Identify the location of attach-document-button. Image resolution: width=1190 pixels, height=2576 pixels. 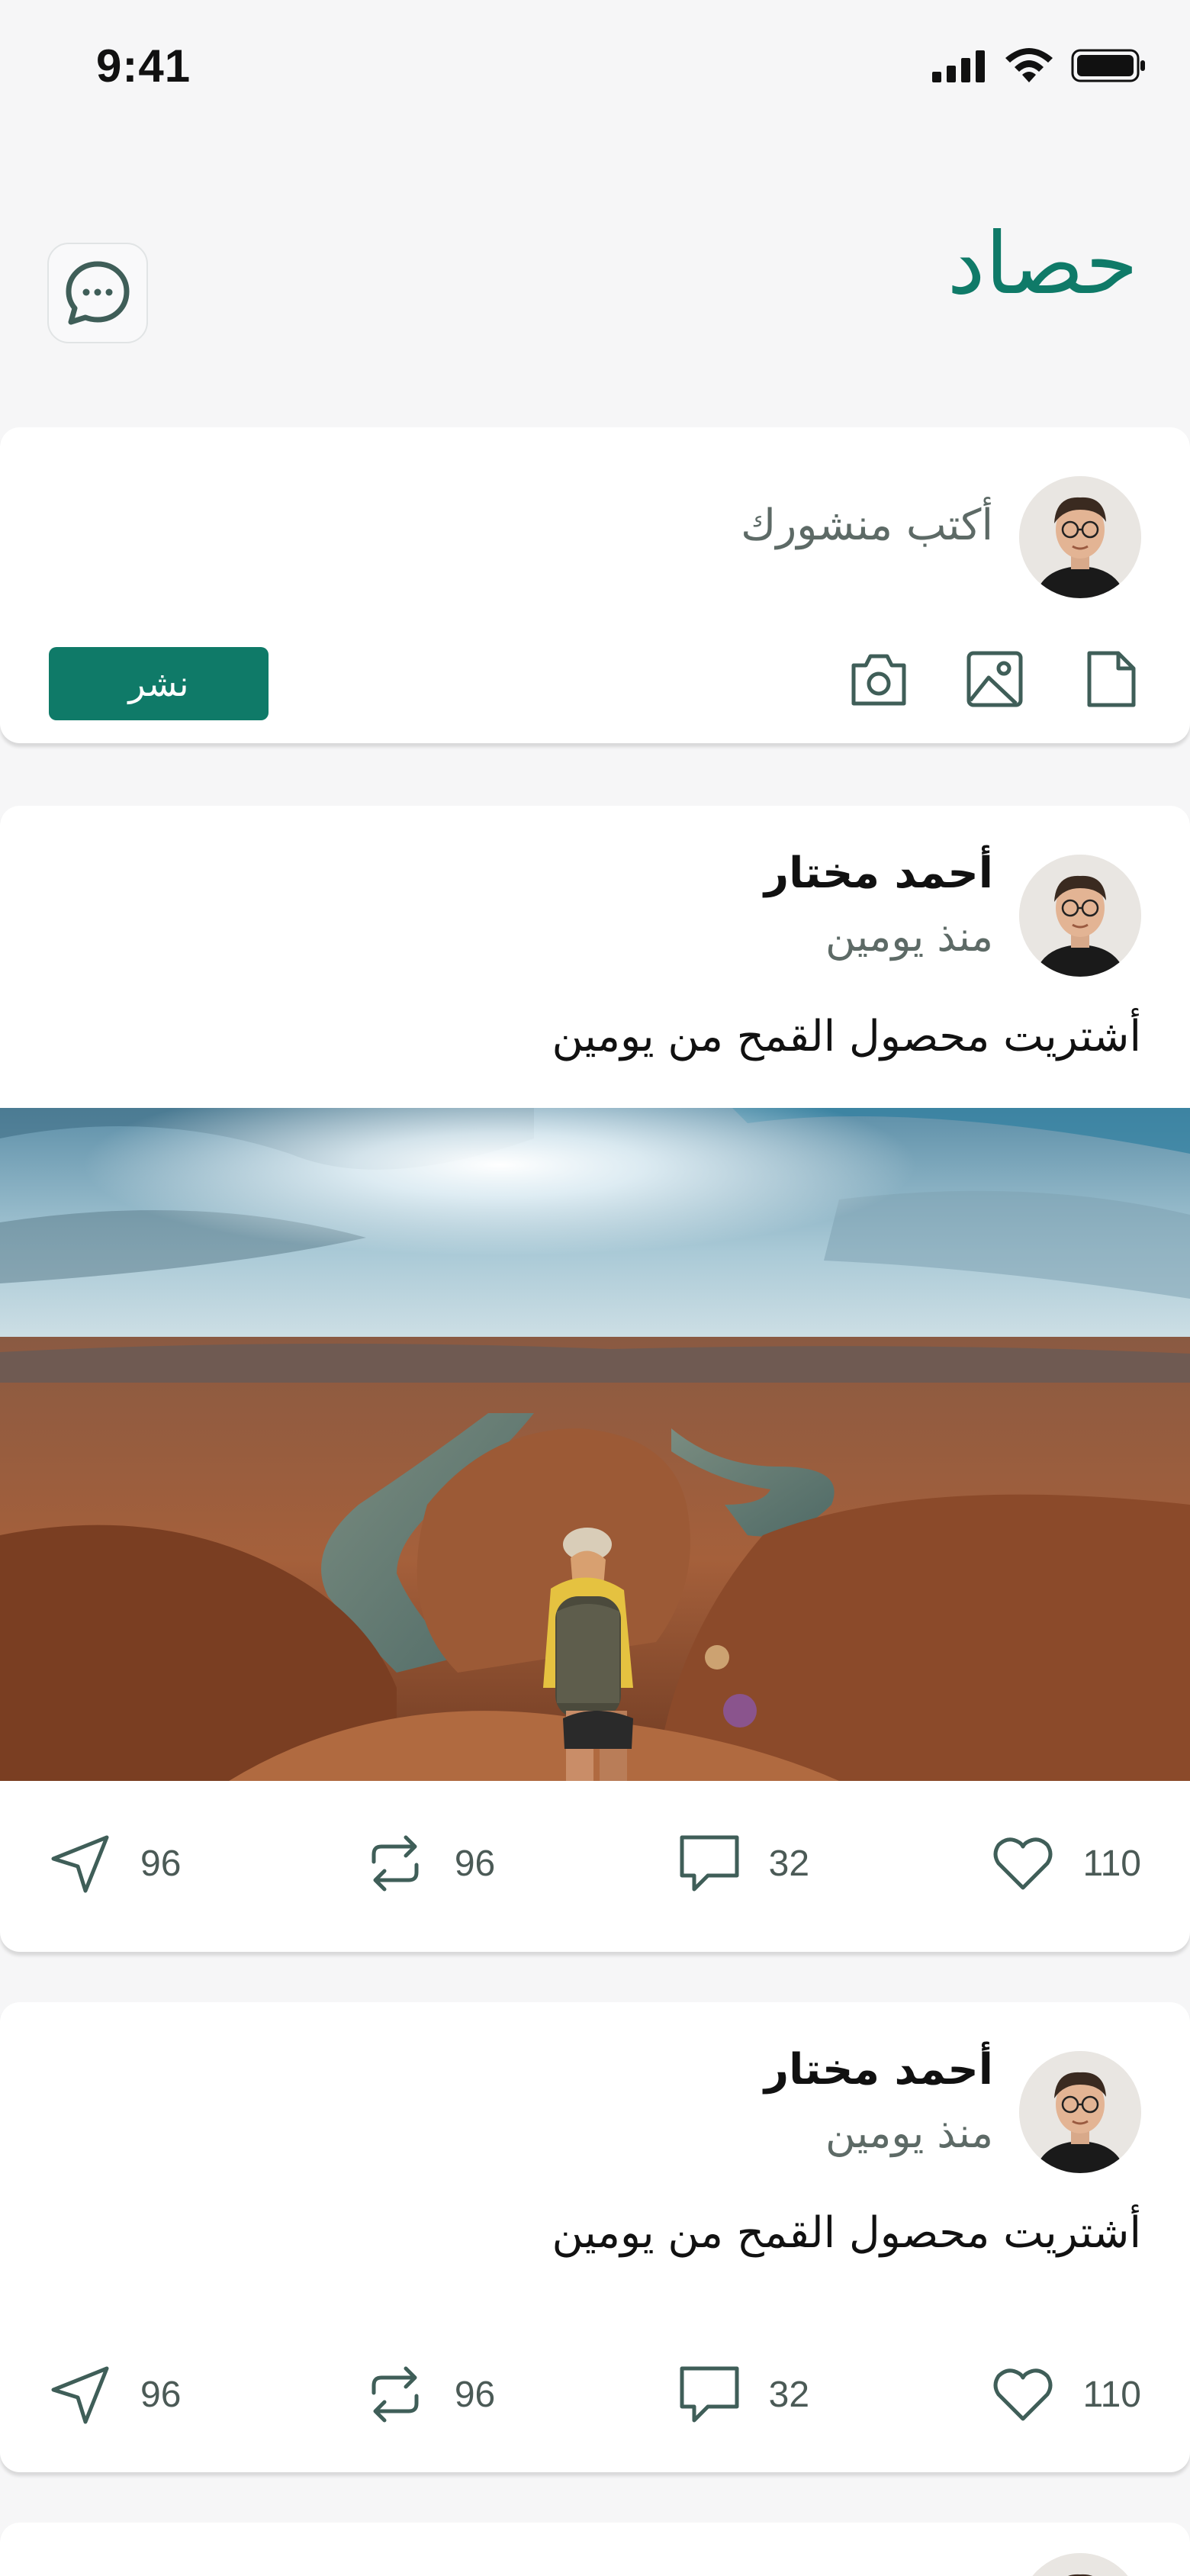
(1110, 679).